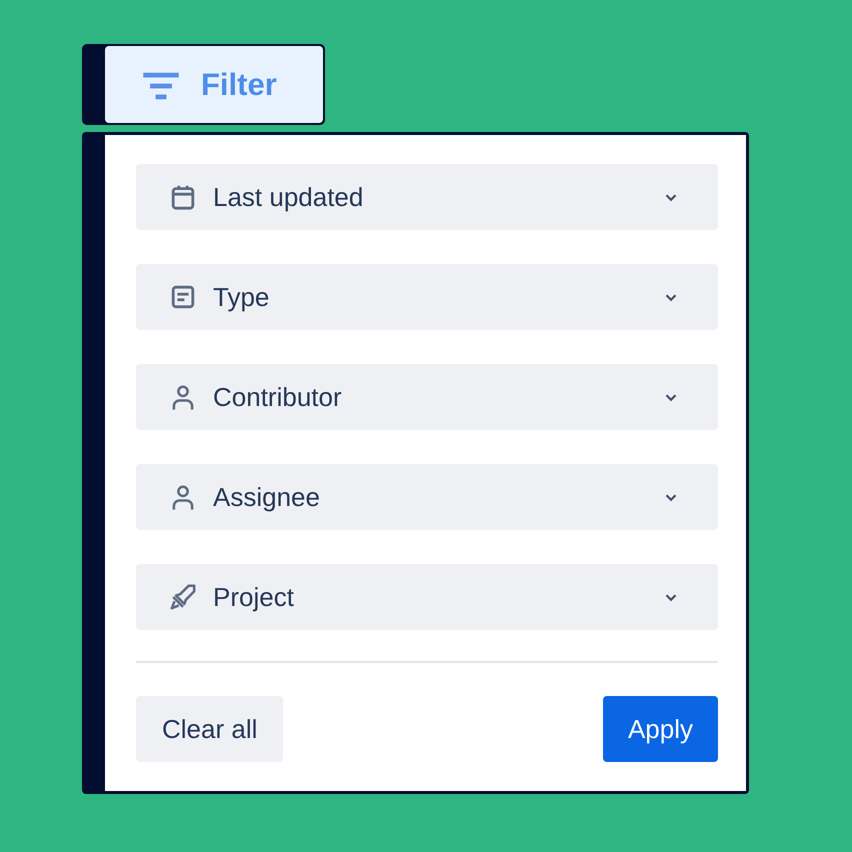 The height and width of the screenshot is (852, 852). I want to click on rocket-icon, so click(183, 597).